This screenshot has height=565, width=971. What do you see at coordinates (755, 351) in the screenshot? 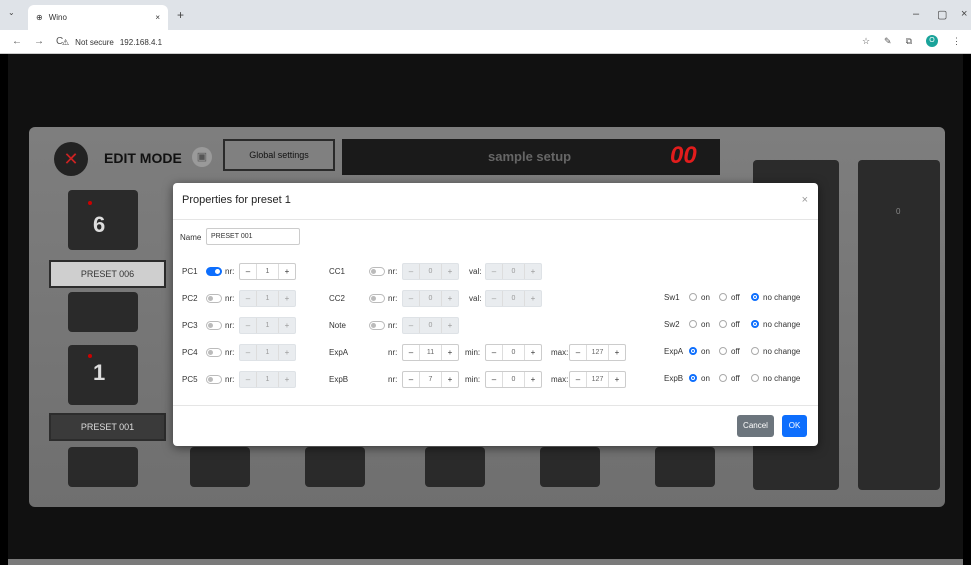
I see `expa-radio-no-change` at bounding box center [755, 351].